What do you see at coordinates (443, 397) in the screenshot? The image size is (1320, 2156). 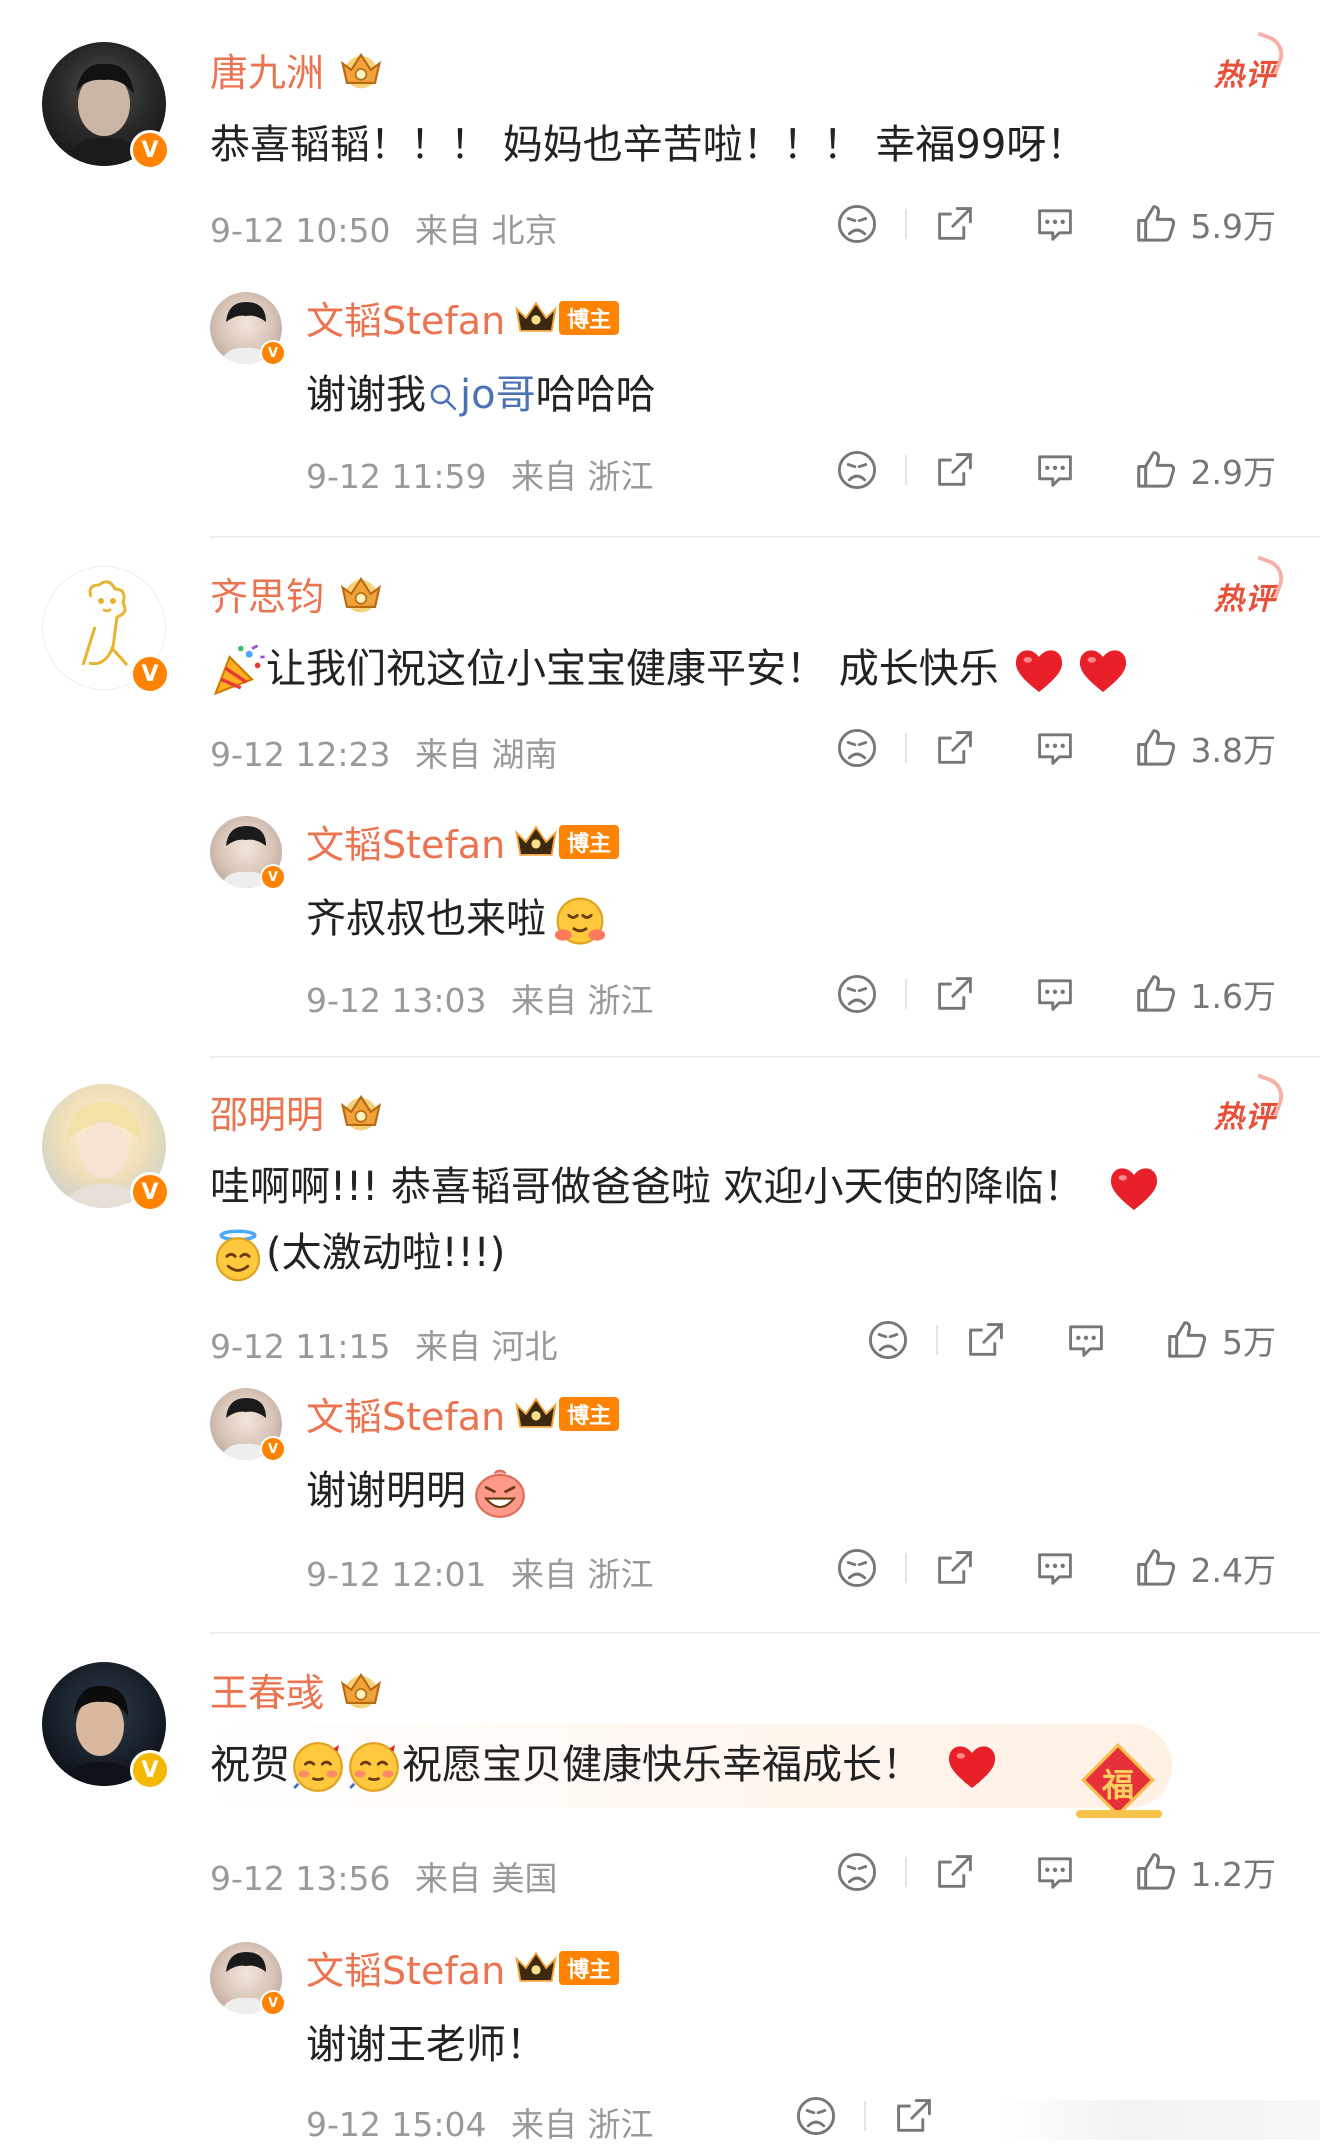 I see `search-mention-icon` at bounding box center [443, 397].